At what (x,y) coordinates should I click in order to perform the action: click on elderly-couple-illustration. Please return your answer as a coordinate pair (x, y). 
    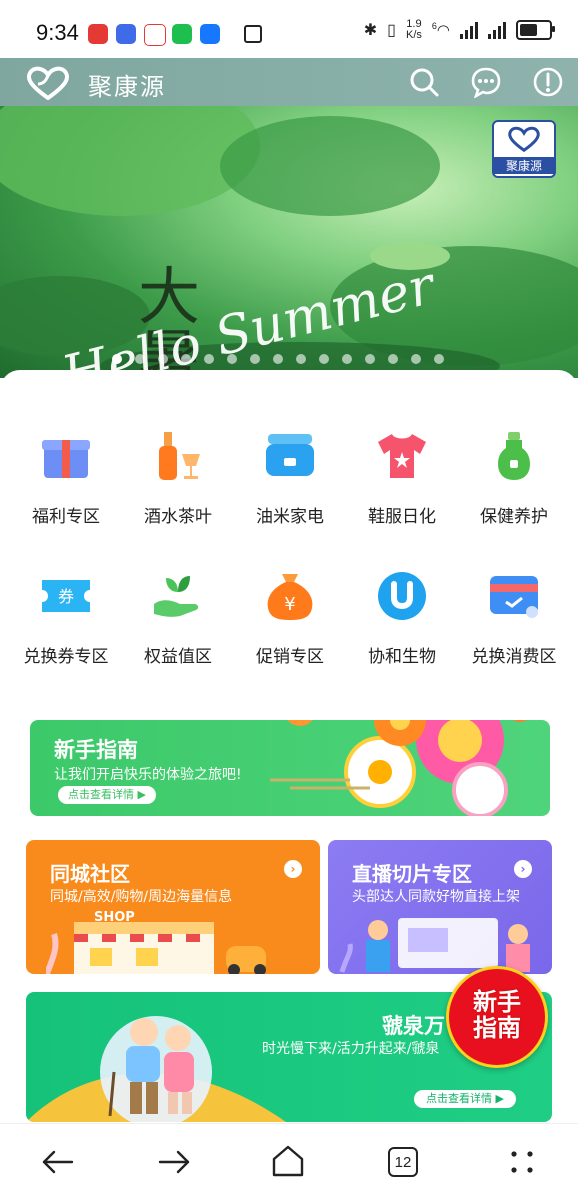
    Looking at the image, I should click on (156, 1069).